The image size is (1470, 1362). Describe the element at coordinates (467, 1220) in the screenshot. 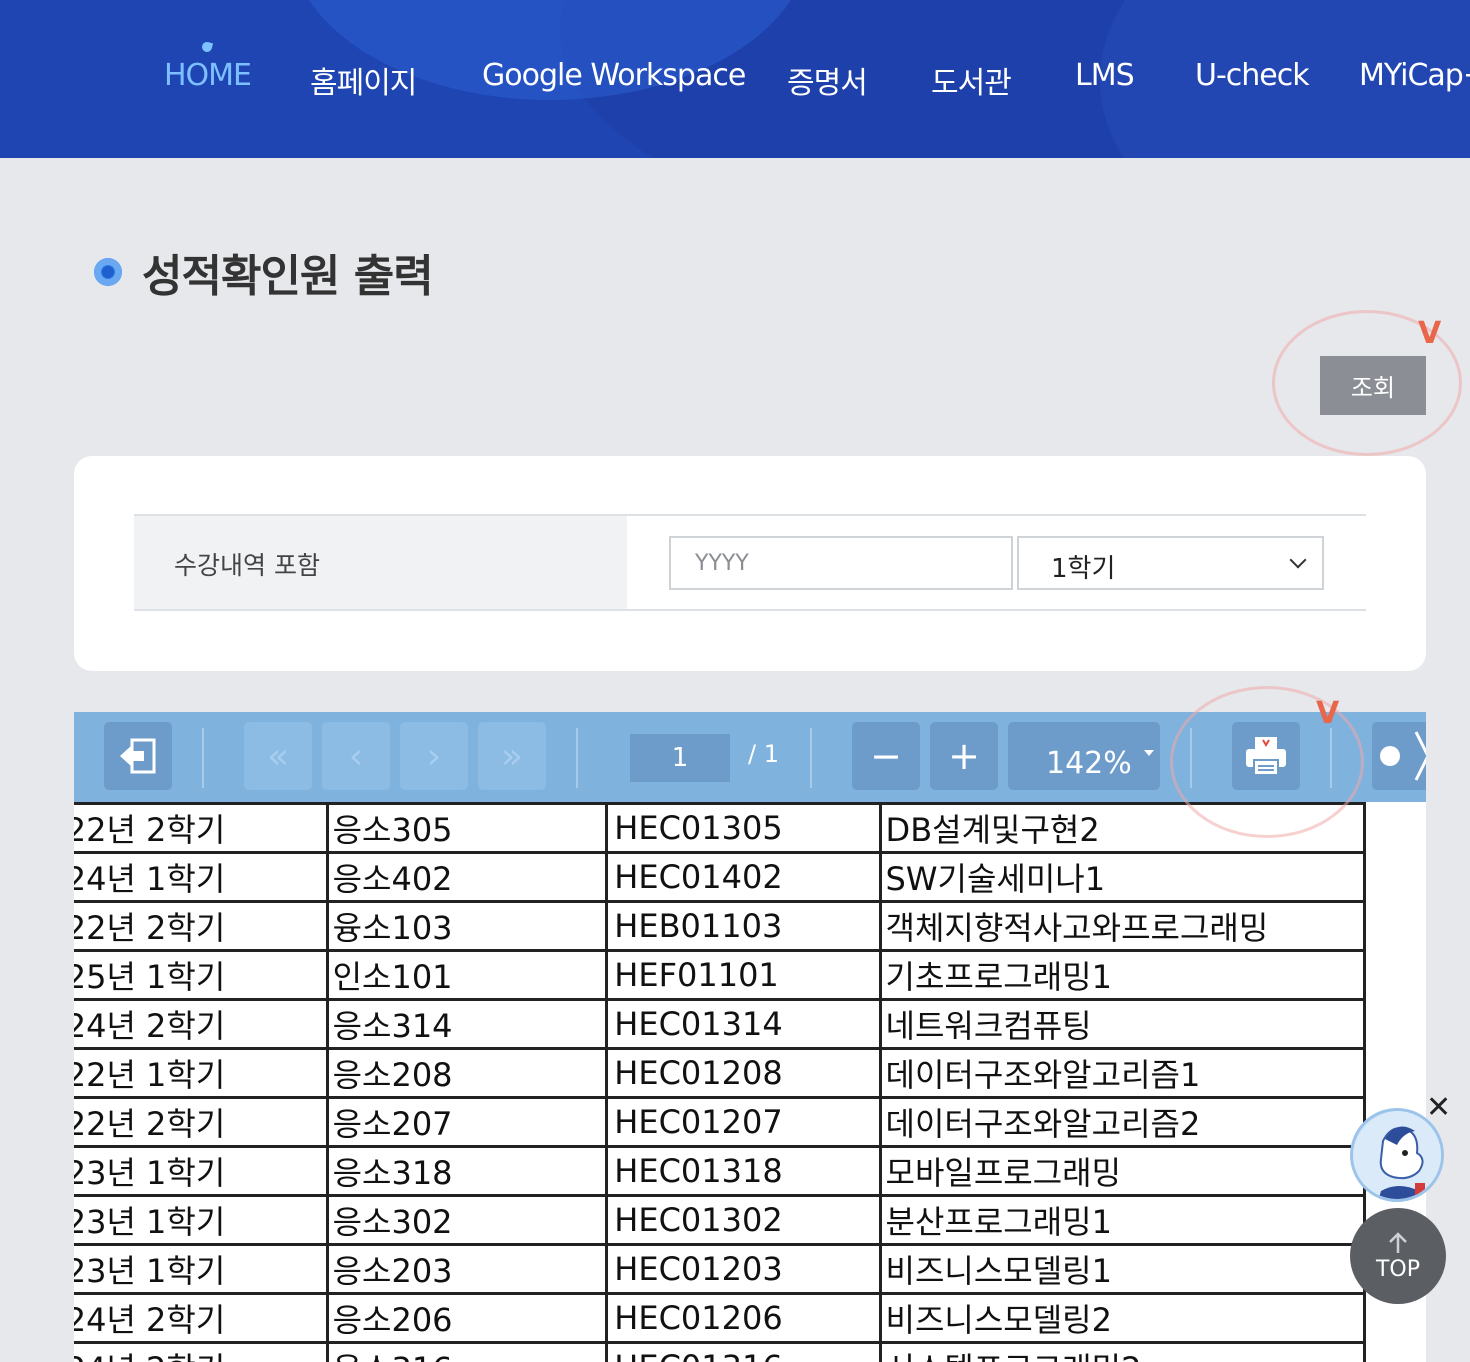

I see `course-number-cell: 응소302` at that location.